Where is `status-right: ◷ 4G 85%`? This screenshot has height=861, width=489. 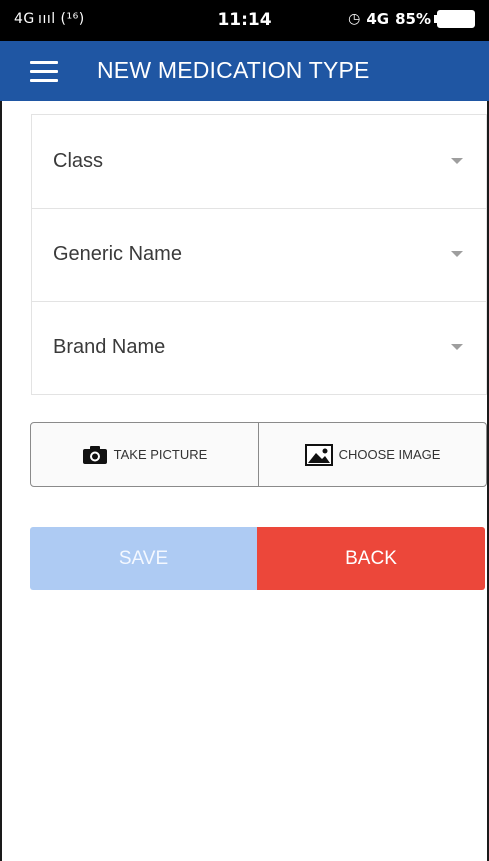 status-right: ◷ 4G 85% is located at coordinates (411, 19).